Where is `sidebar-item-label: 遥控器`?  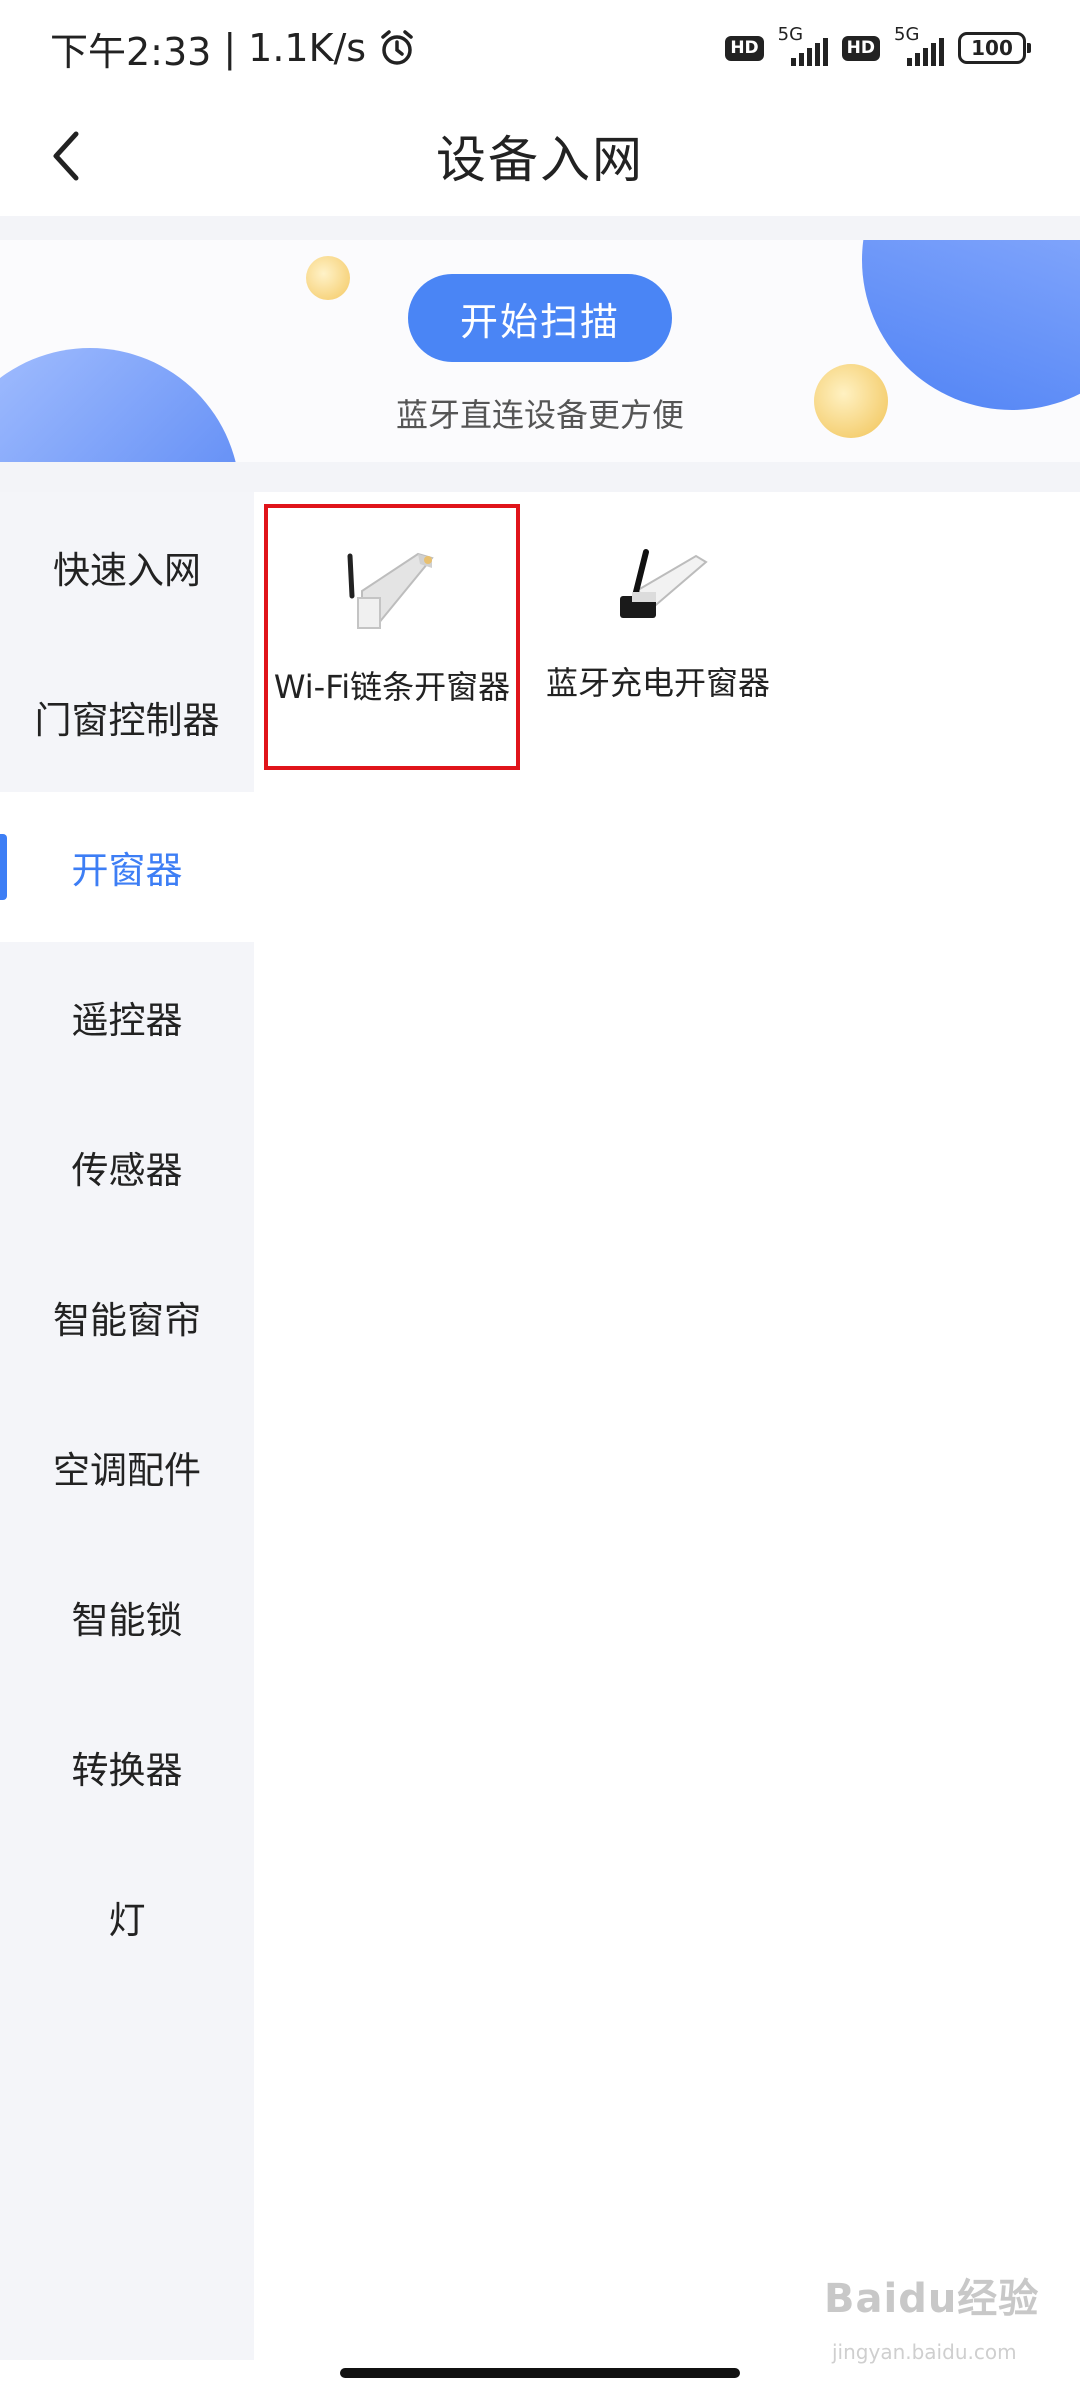
sidebar-item-label: 遥控器 is located at coordinates (127, 1020).